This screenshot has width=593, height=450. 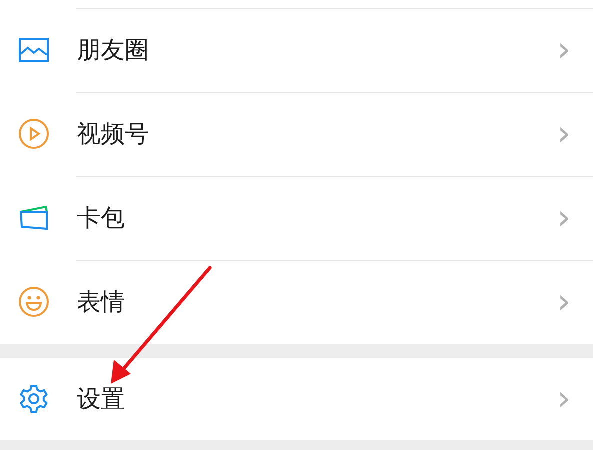 What do you see at coordinates (113, 50) in the screenshot?
I see `menu-label: 朋友圈` at bounding box center [113, 50].